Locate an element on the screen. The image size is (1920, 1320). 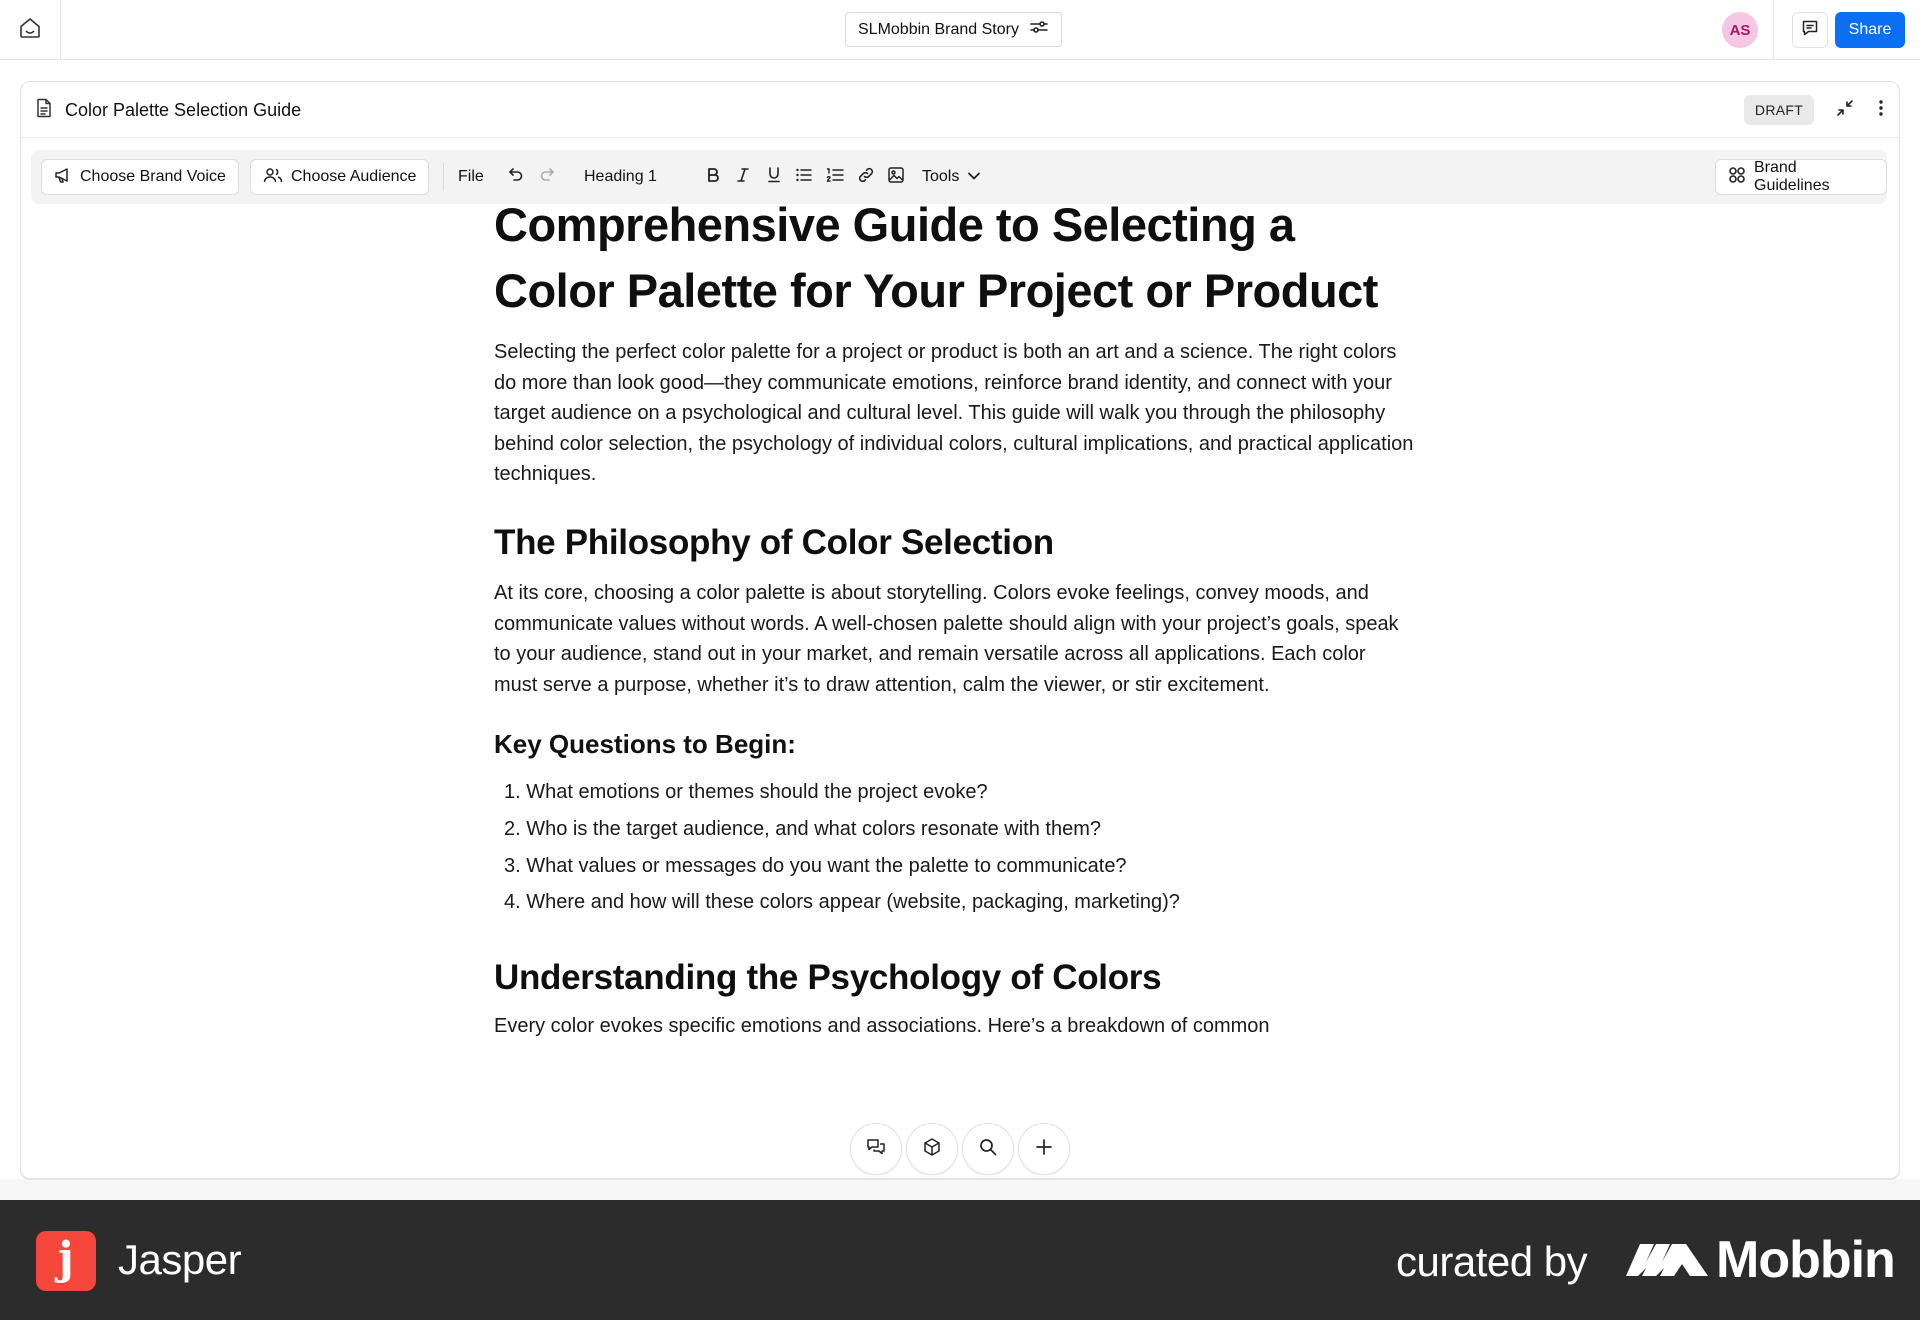
collapse-icon is located at coordinates (1845, 110).